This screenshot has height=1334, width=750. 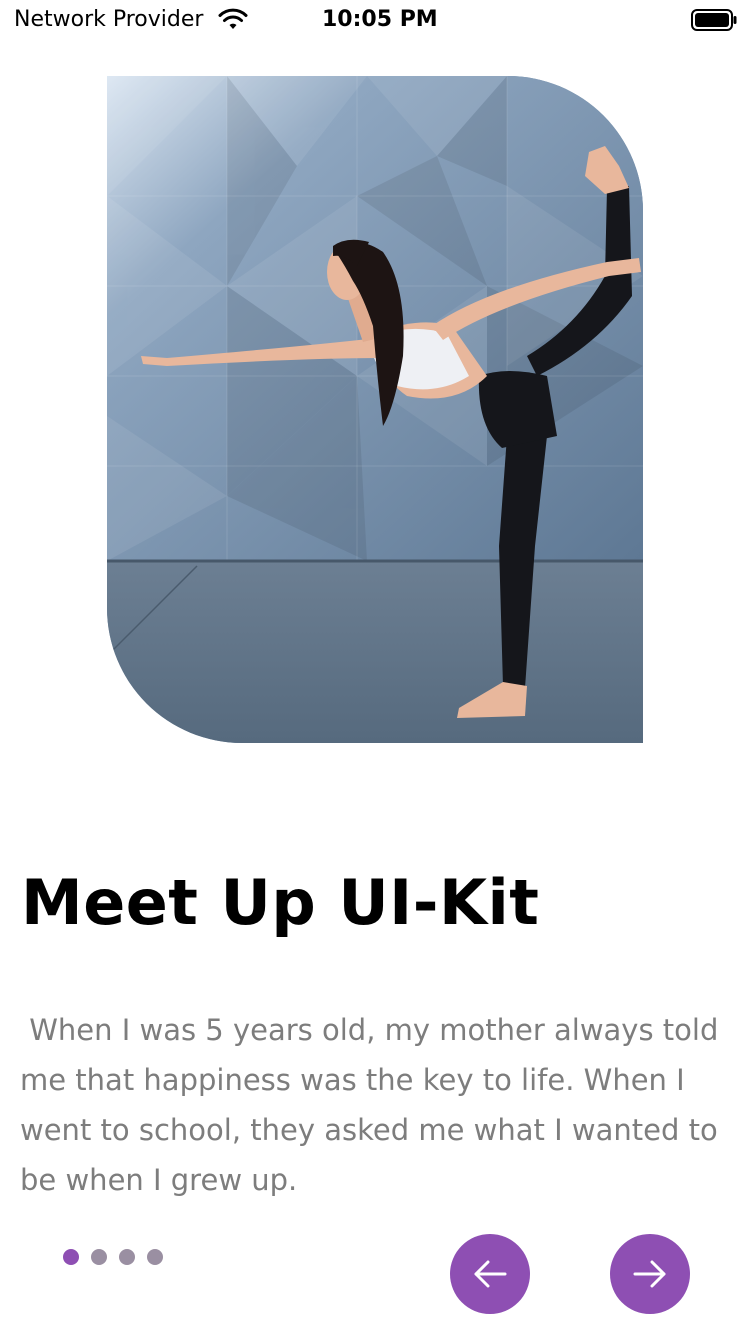 I want to click on next-button, so click(x=650, y=1274).